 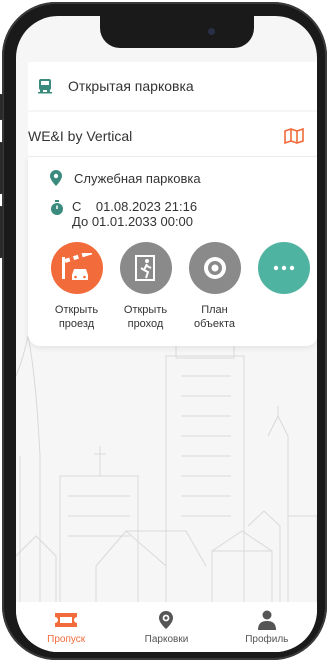 I want to click on tab-parkings-label: Парковки, so click(x=166, y=639).